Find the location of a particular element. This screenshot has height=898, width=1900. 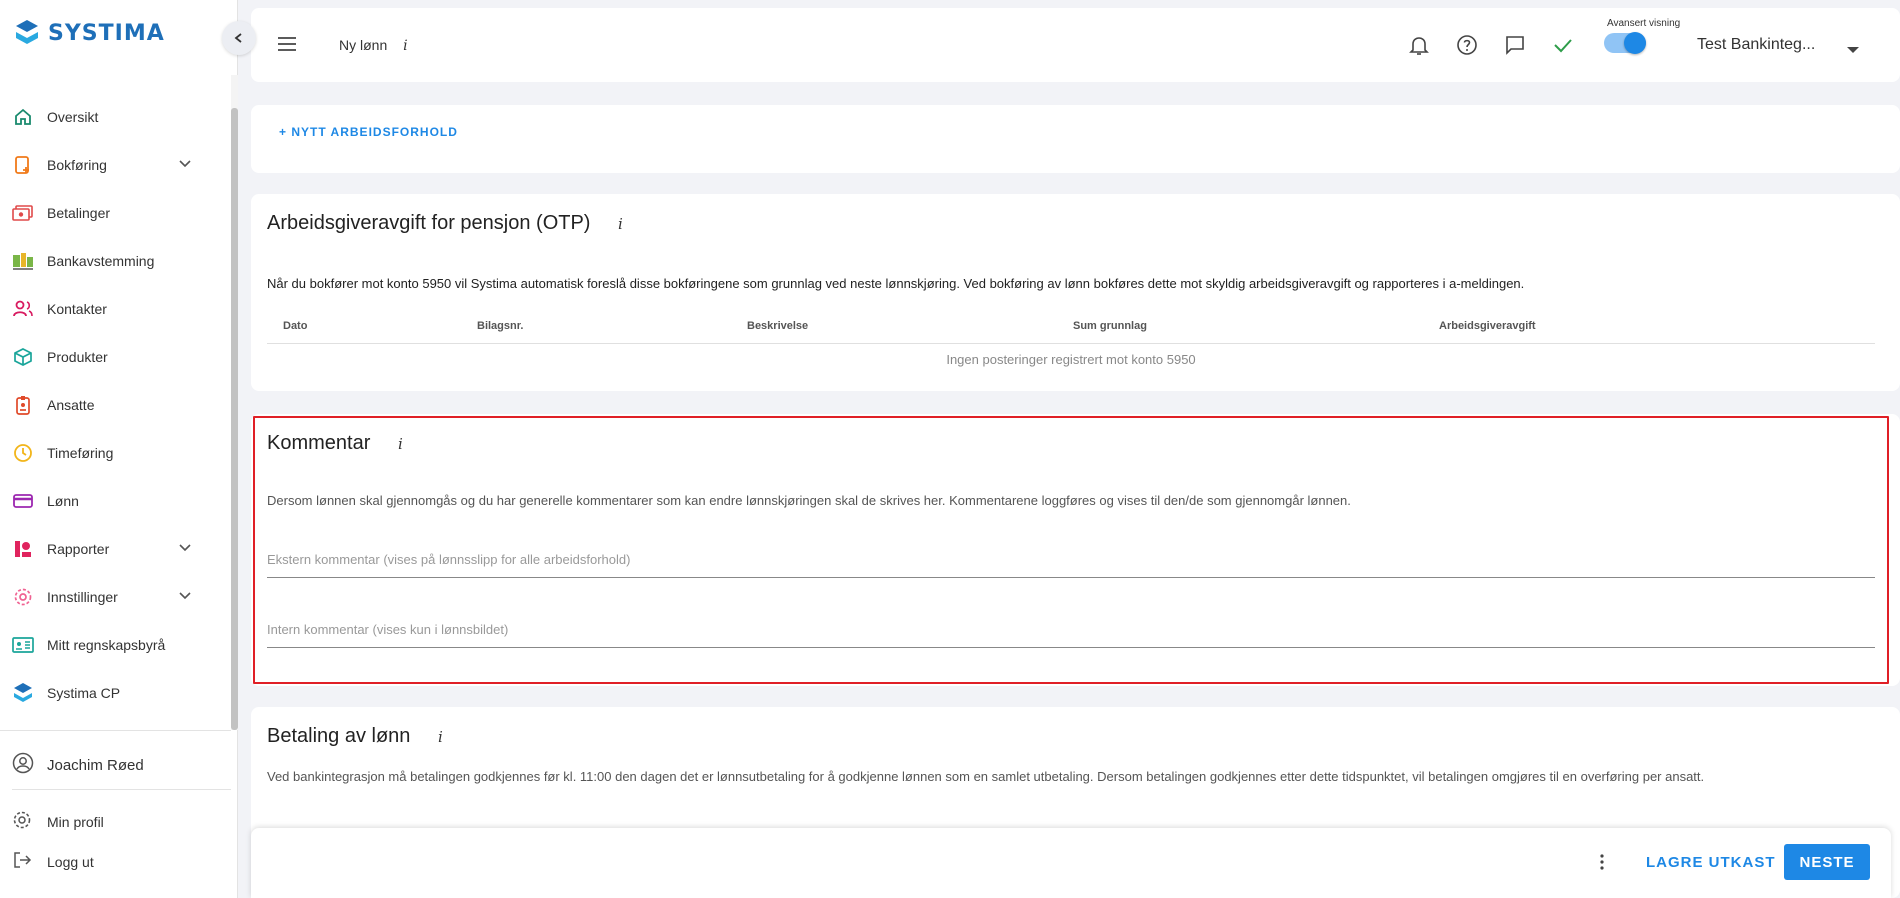

checkmark-icon is located at coordinates (1563, 47).